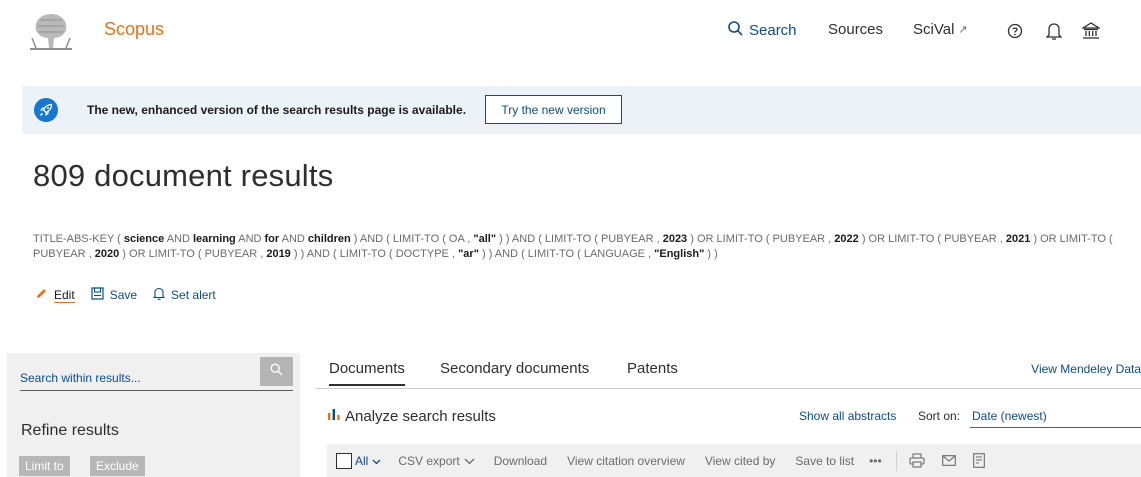 This screenshot has height=477, width=1141. Describe the element at coordinates (566, 254) in the screenshot. I see `query-operator: ) ) AND ( LIMIT-TO ( LANGUAGE ,` at that location.